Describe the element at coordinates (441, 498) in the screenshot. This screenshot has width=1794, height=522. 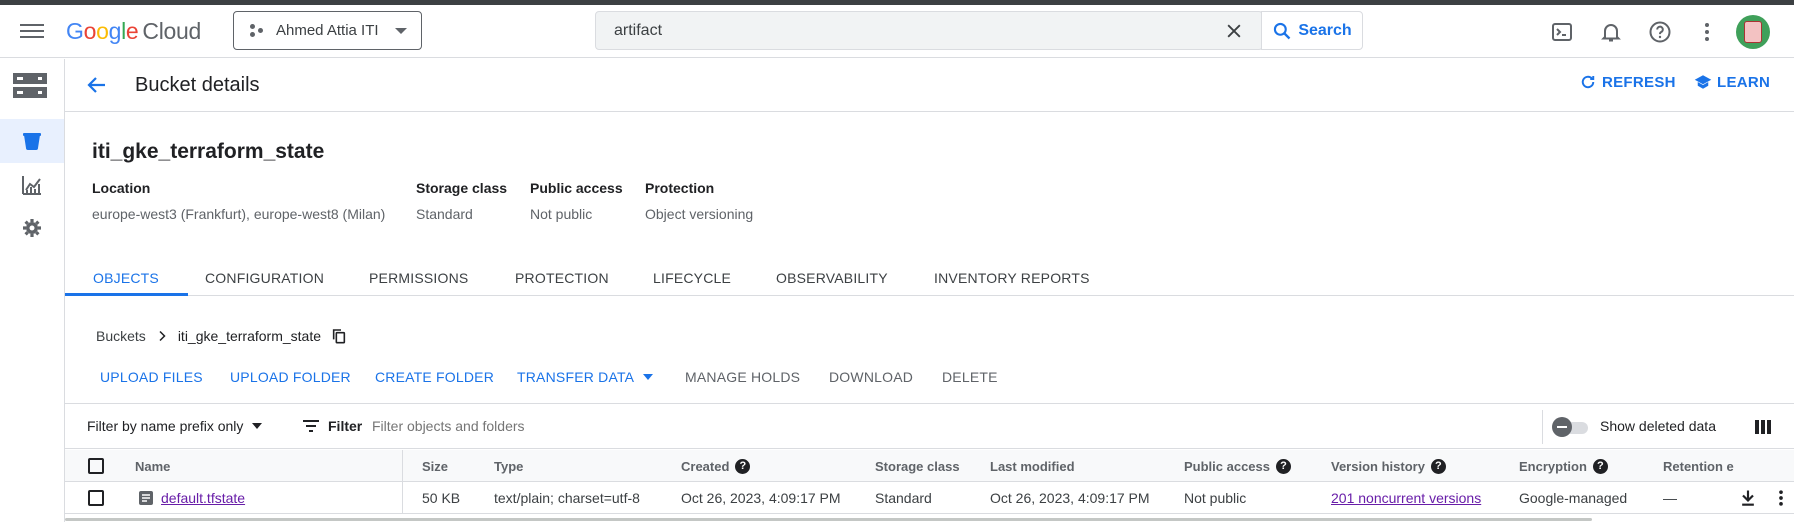
I see `cell-size: 50 KB` at that location.